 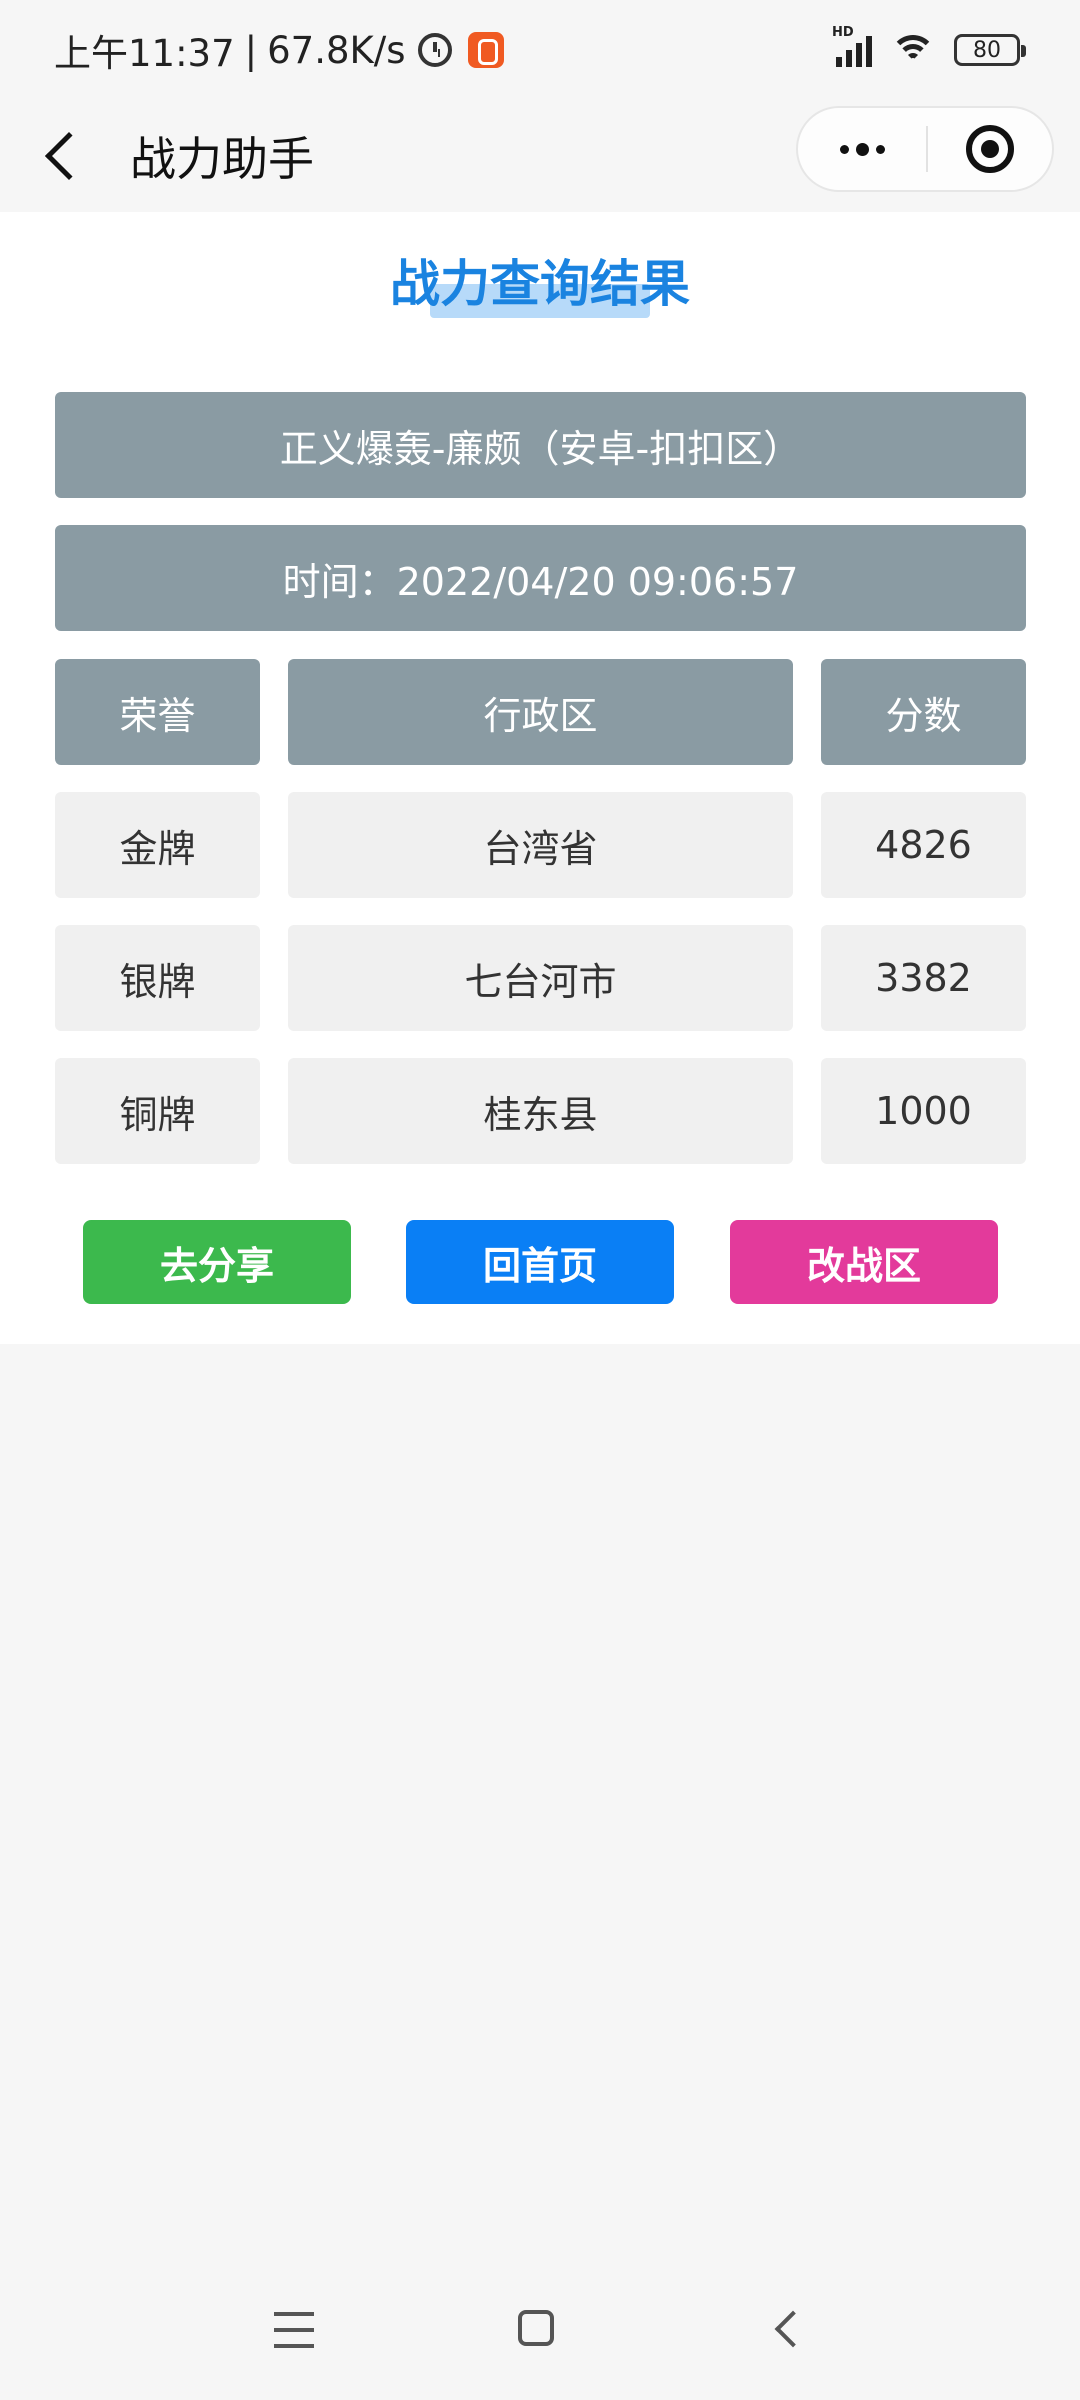 I want to click on close-mini-program-icon, so click(x=990, y=149).